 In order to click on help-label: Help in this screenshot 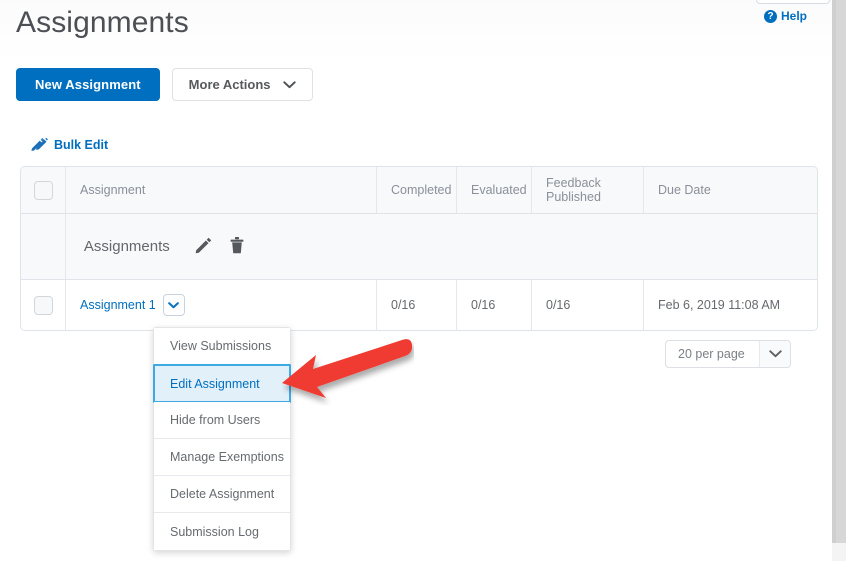, I will do `click(794, 16)`.